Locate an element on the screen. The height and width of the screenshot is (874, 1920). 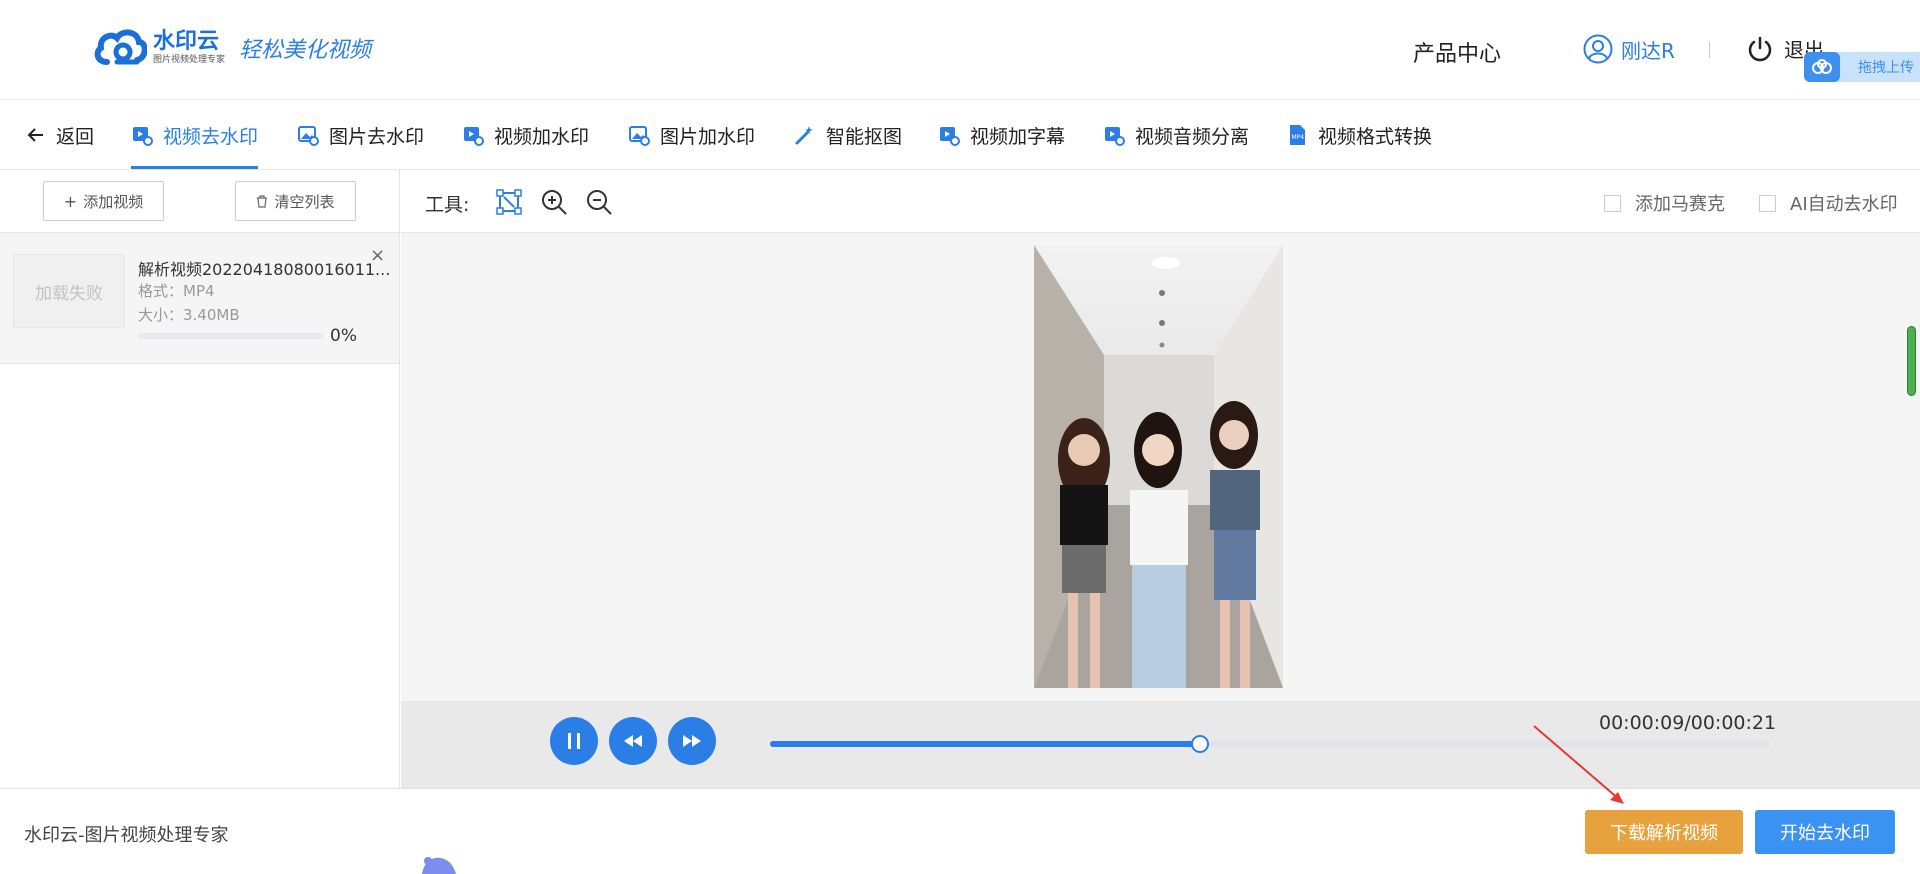
add-mosaic-checkbox: 添加马赛克 is located at coordinates (1664, 203).